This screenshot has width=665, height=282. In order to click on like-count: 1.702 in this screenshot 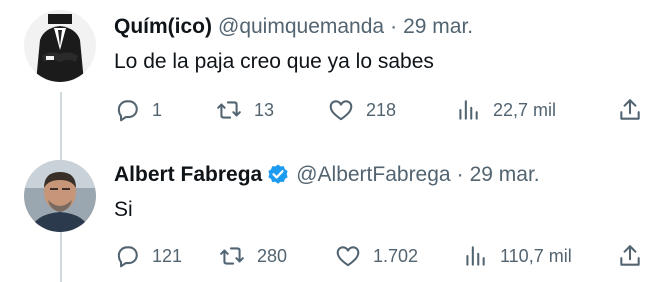, I will do `click(396, 255)`.